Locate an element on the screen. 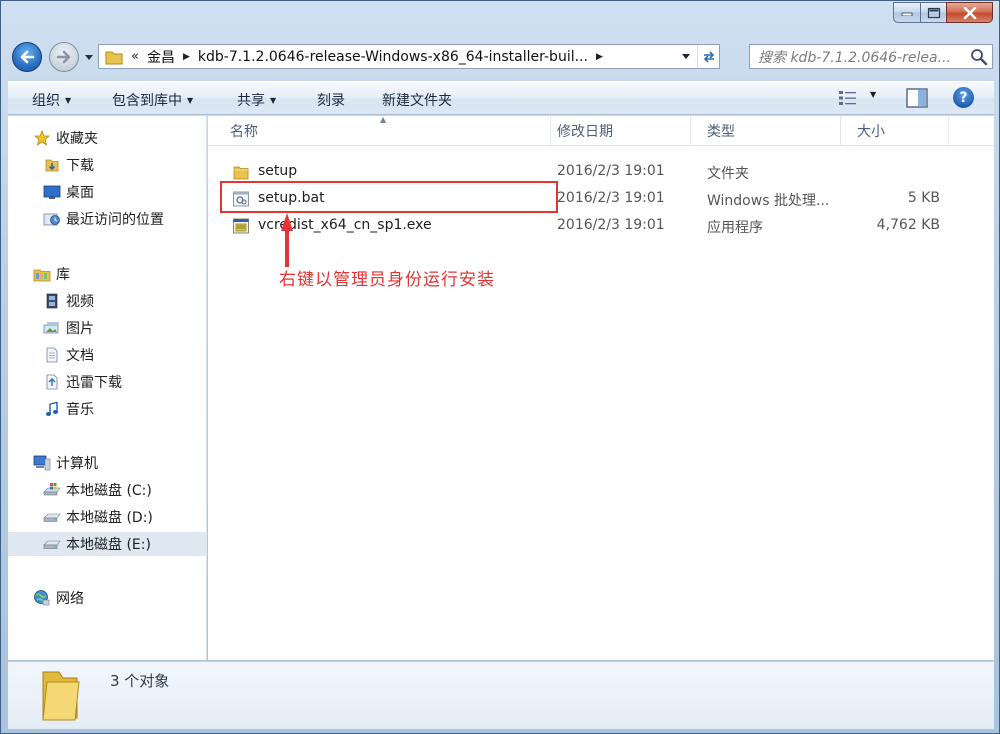 This screenshot has width=1000, height=734. nav-libraries-label: 库 is located at coordinates (63, 275).